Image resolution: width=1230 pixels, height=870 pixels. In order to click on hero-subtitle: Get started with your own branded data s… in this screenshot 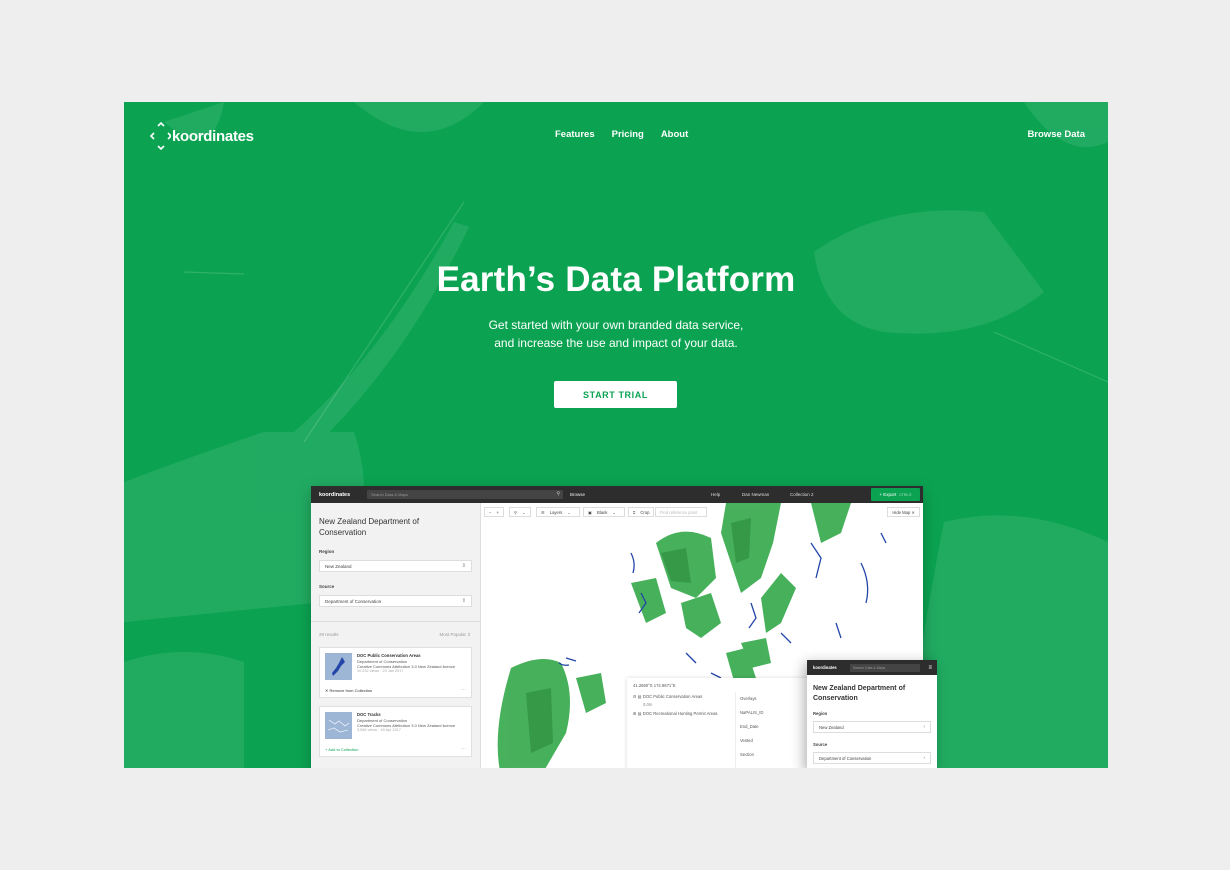, I will do `click(616, 334)`.